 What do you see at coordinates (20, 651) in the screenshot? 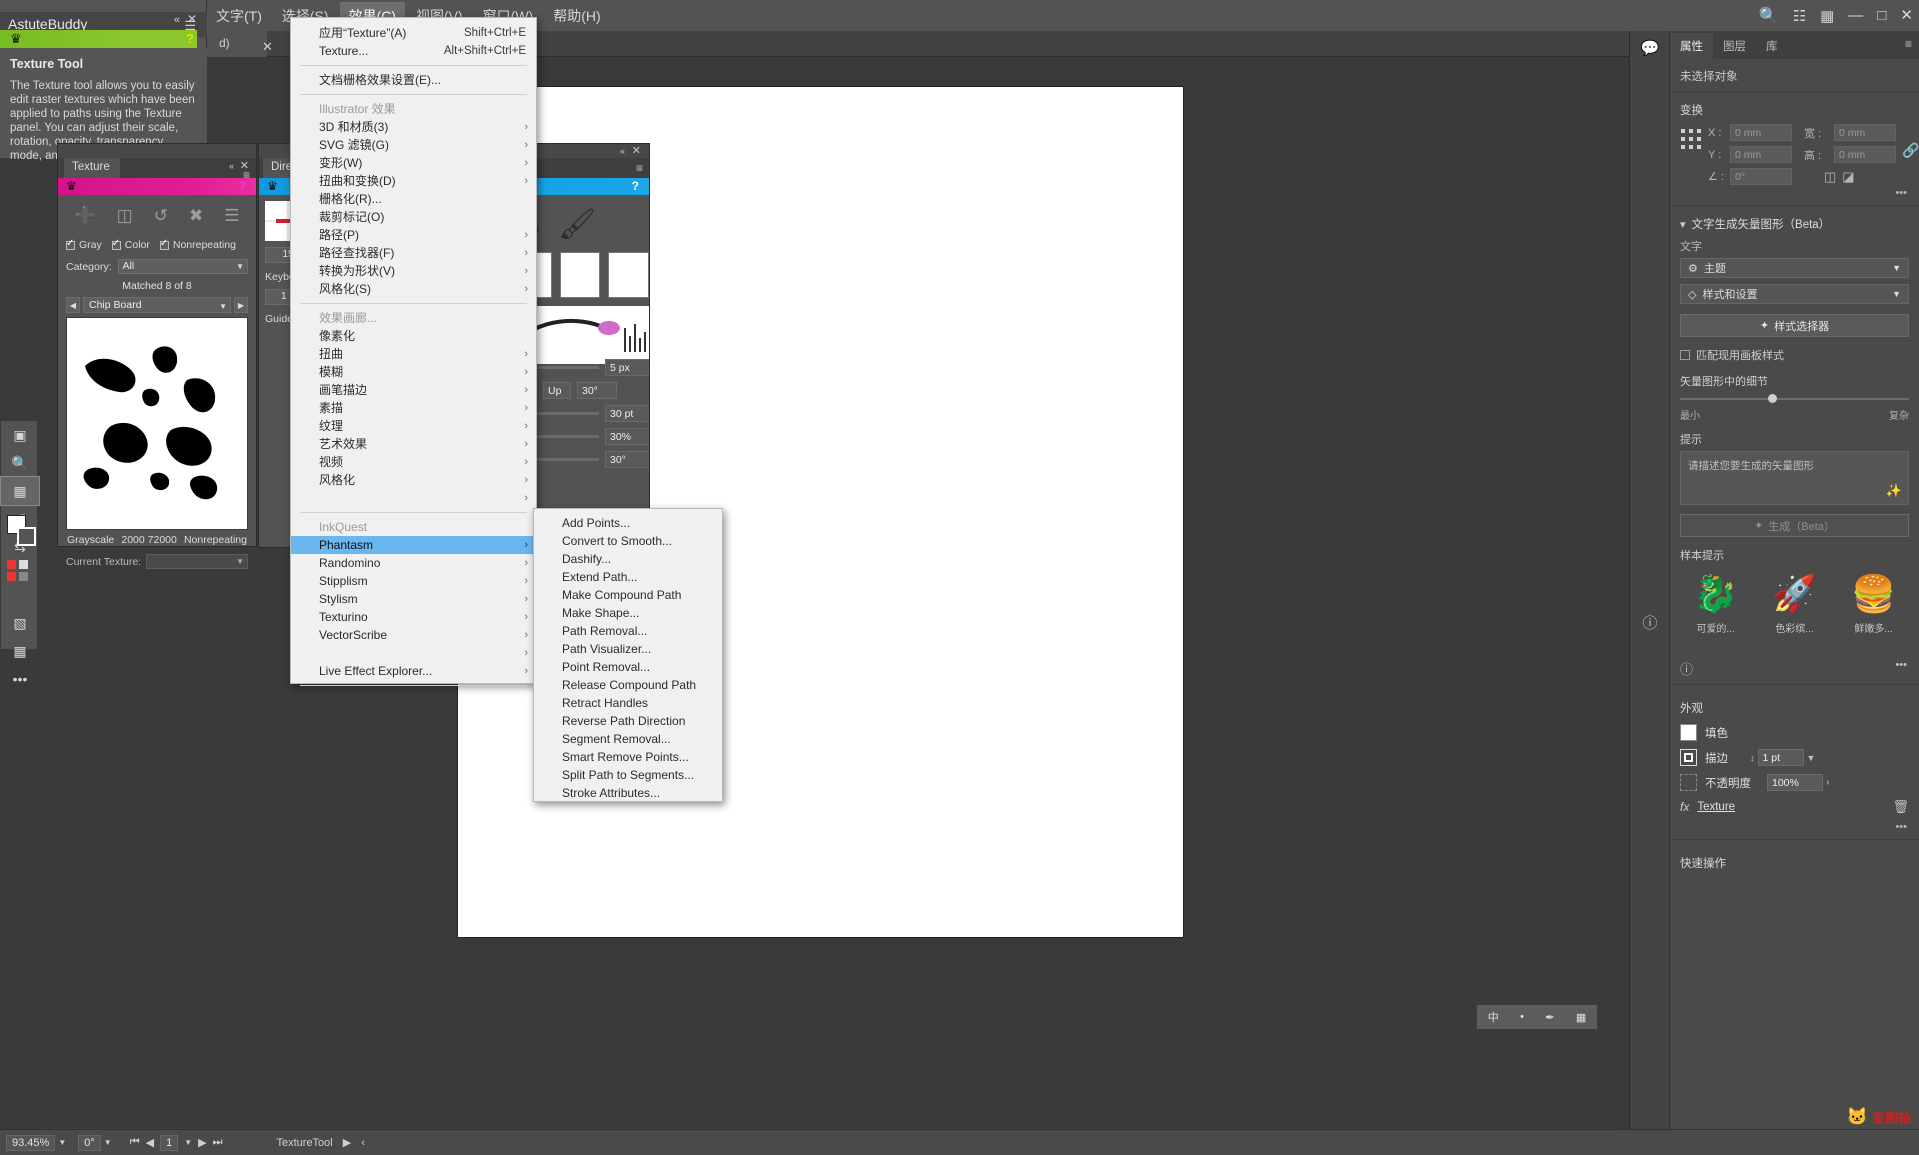
I see `screen-mode-icon: ▦` at bounding box center [20, 651].